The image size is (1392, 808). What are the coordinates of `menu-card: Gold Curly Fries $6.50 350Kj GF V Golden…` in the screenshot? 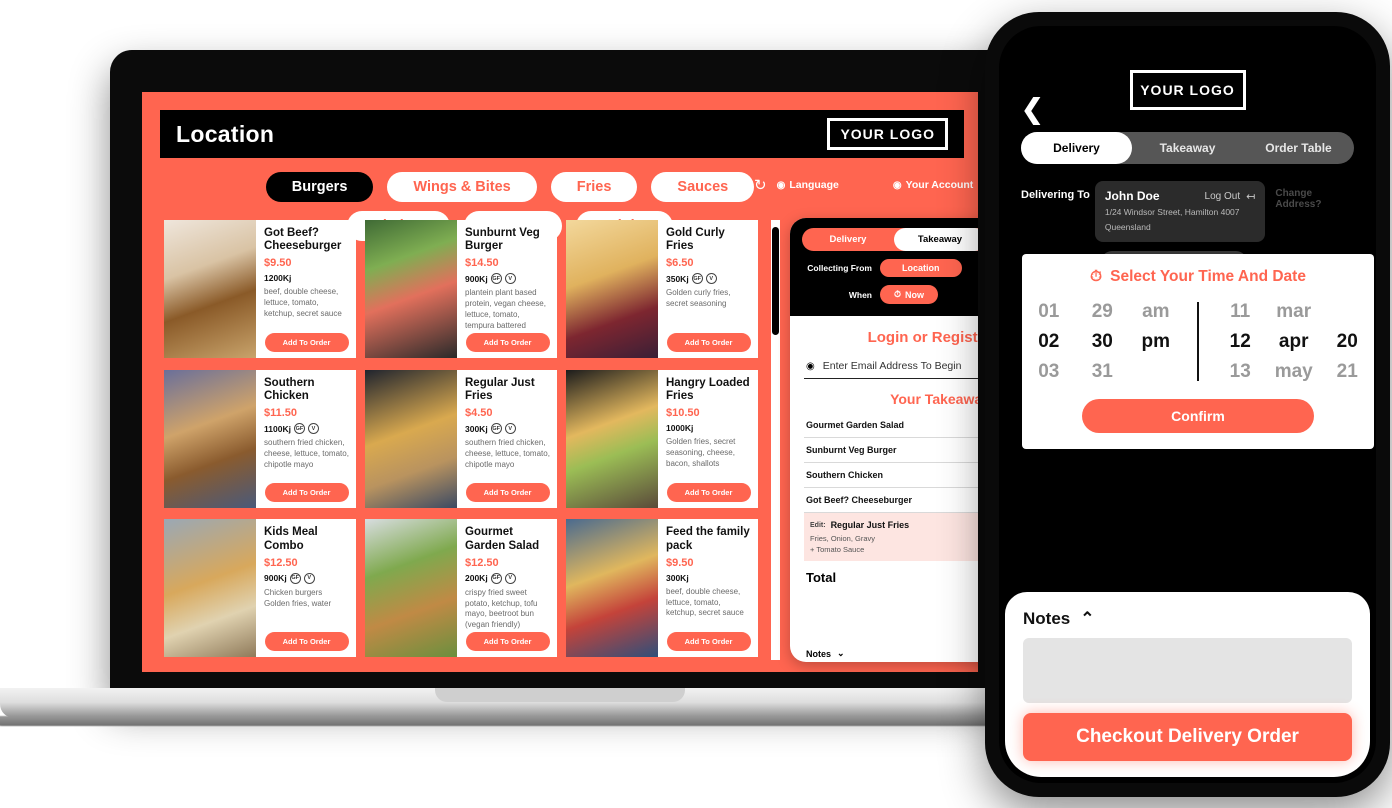 It's located at (662, 289).